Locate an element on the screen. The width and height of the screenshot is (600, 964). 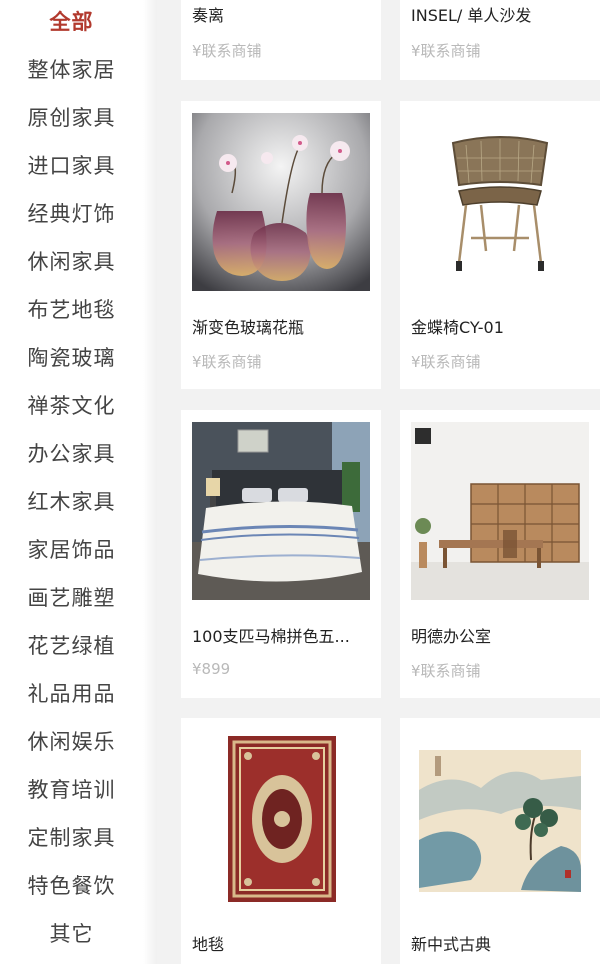
category-original-furniture: 原创家具 is located at coordinates (71, 118).